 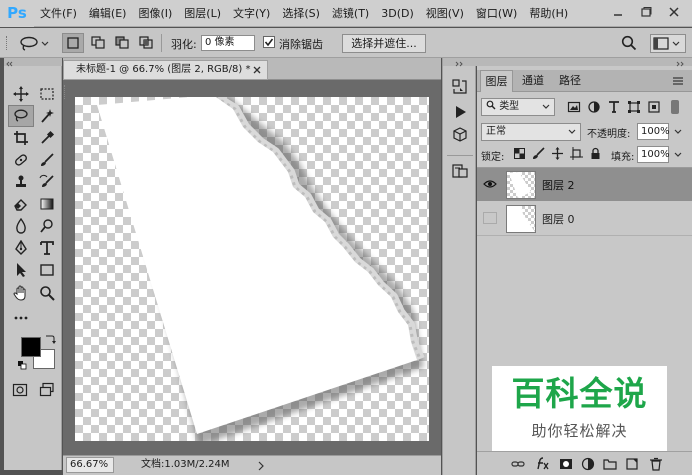 What do you see at coordinates (668, 43) in the screenshot?
I see `workspace-switcher` at bounding box center [668, 43].